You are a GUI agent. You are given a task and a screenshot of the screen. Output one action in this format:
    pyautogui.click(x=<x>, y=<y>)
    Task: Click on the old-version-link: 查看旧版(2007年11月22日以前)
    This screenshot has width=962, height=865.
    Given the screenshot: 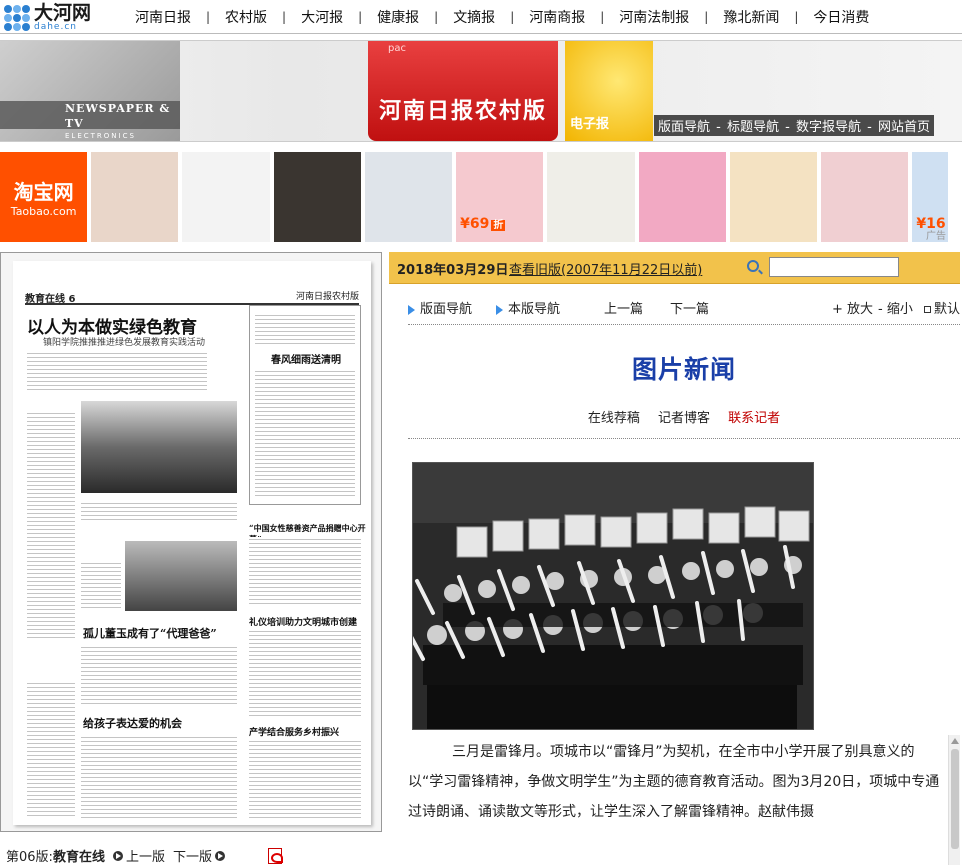 What is the action you would take?
    pyautogui.click(x=605, y=268)
    